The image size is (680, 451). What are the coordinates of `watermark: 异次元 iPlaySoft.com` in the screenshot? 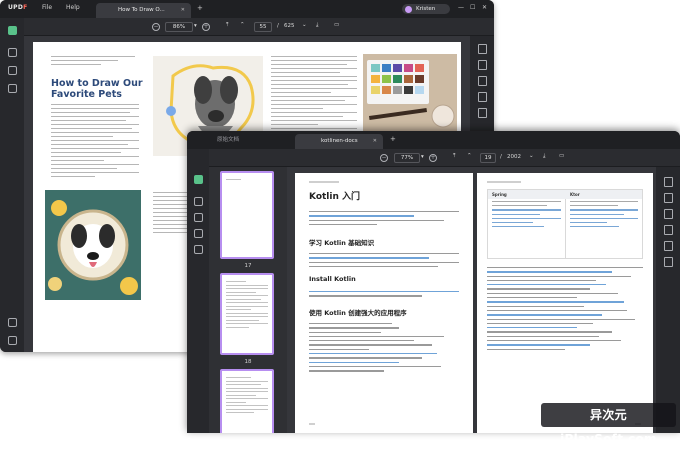 It's located at (608, 424).